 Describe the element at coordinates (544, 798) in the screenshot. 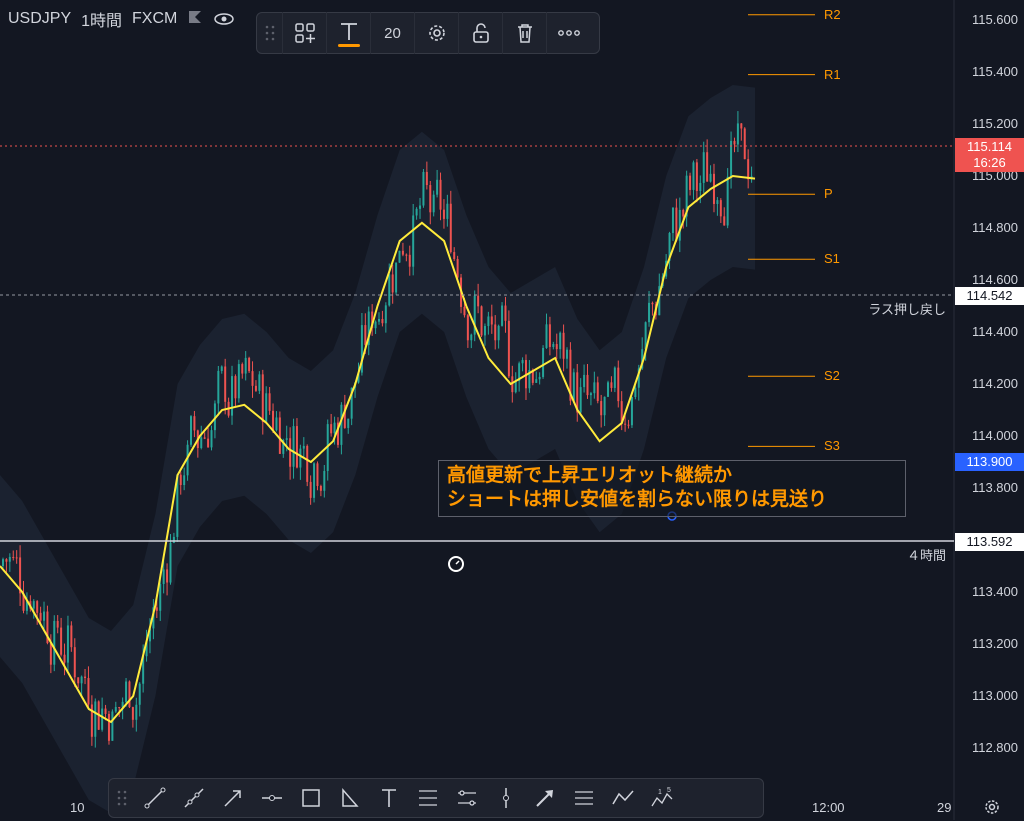

I see `arrow-marker-icon` at that location.